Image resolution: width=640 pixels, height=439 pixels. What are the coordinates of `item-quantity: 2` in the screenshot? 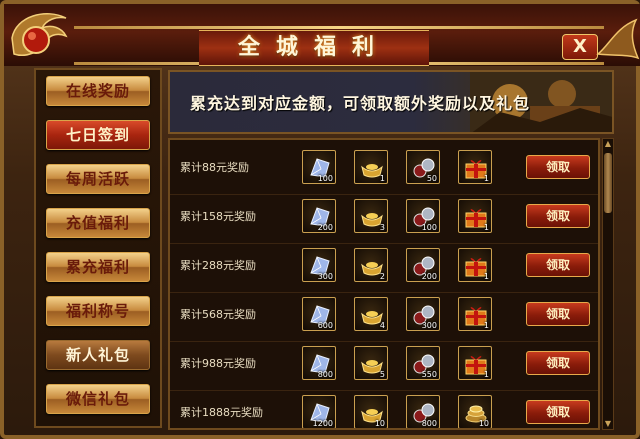 It's located at (382, 276).